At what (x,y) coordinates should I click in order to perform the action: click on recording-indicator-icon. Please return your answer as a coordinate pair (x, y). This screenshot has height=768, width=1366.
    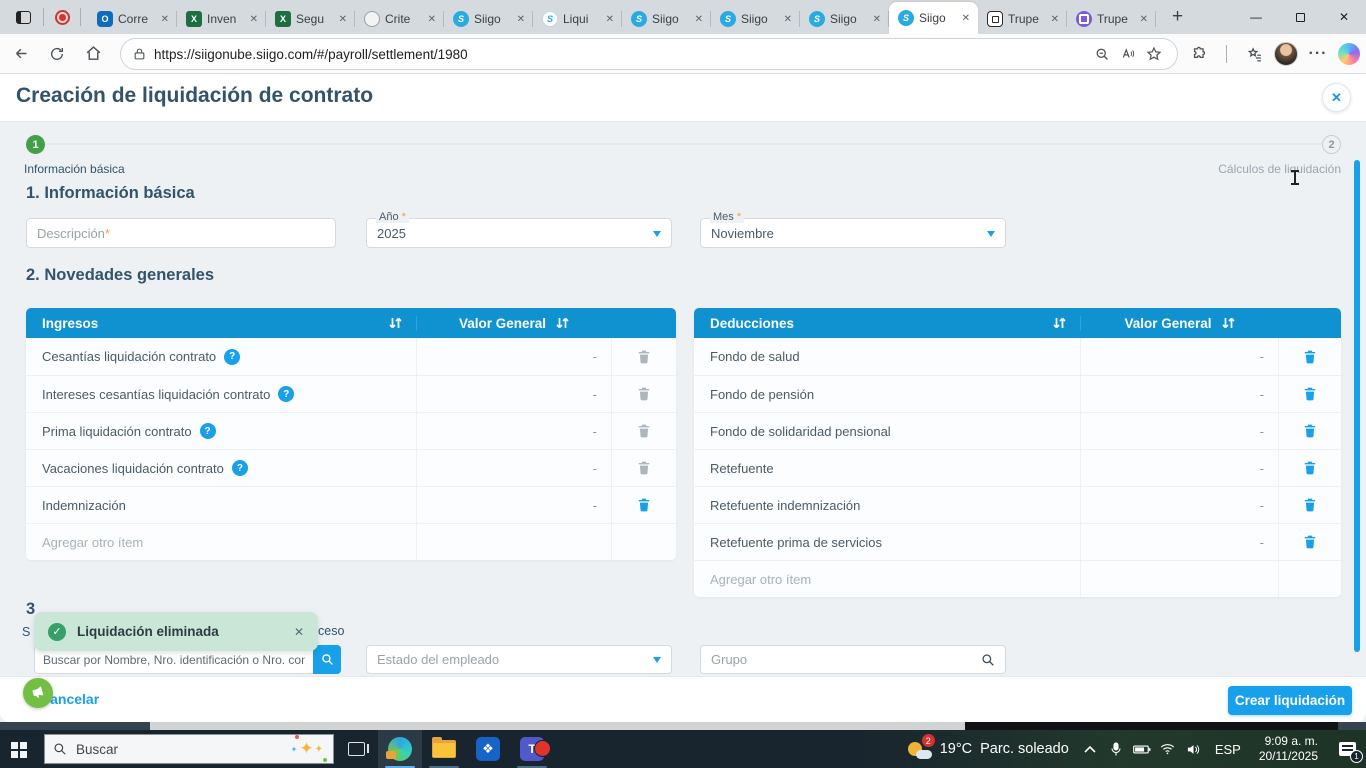
    Looking at the image, I should click on (62, 17).